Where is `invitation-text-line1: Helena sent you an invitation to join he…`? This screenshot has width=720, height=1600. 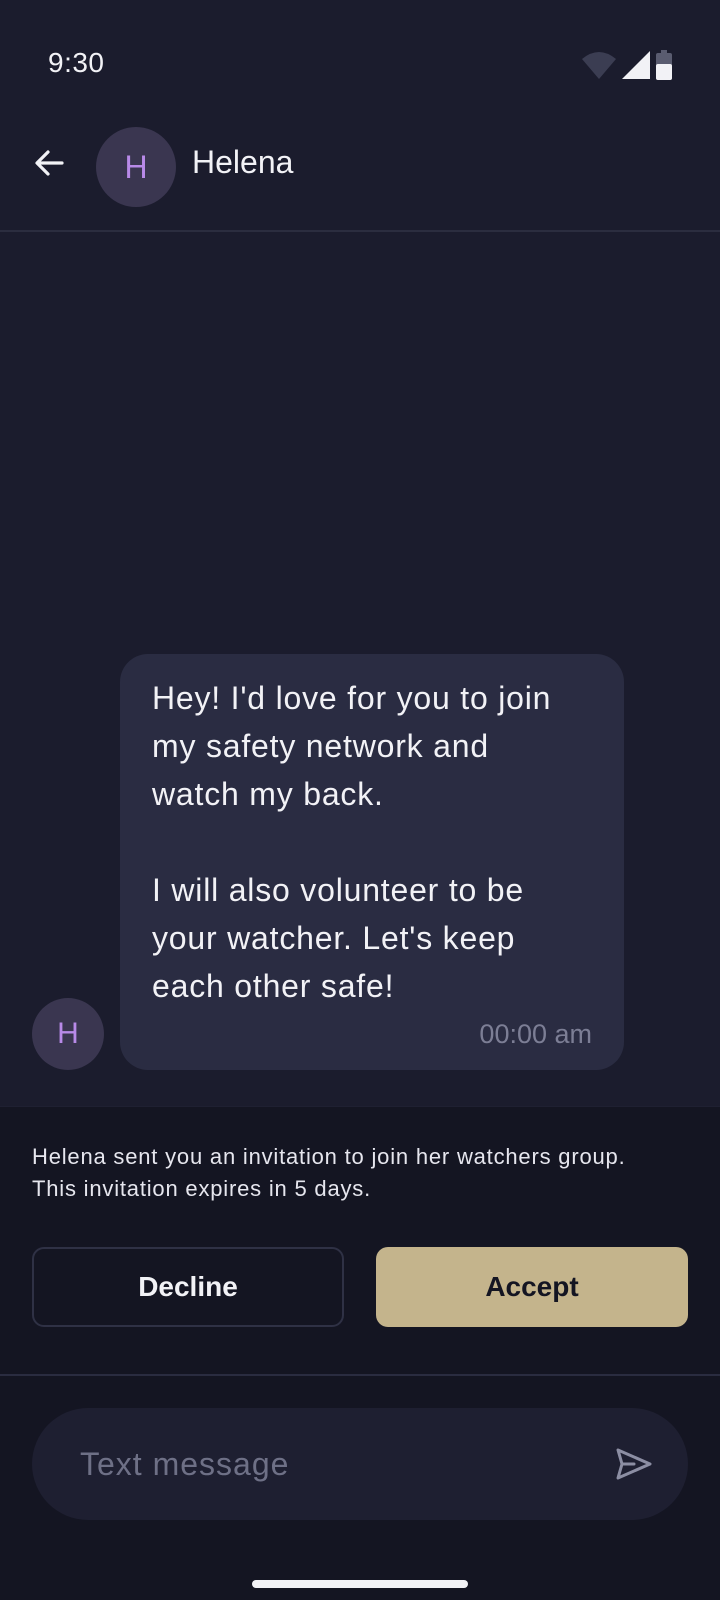
invitation-text-line1: Helena sent you an invitation to join he… is located at coordinates (329, 1156).